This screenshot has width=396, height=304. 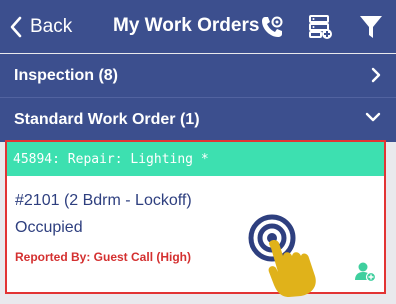 I want to click on section-standard-work-order: Standard Work Order (1), so click(x=198, y=119).